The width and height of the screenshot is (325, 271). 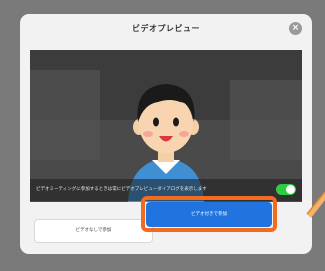 I want to click on join-without-video-button: ビデオなしで参加, so click(x=93, y=231).